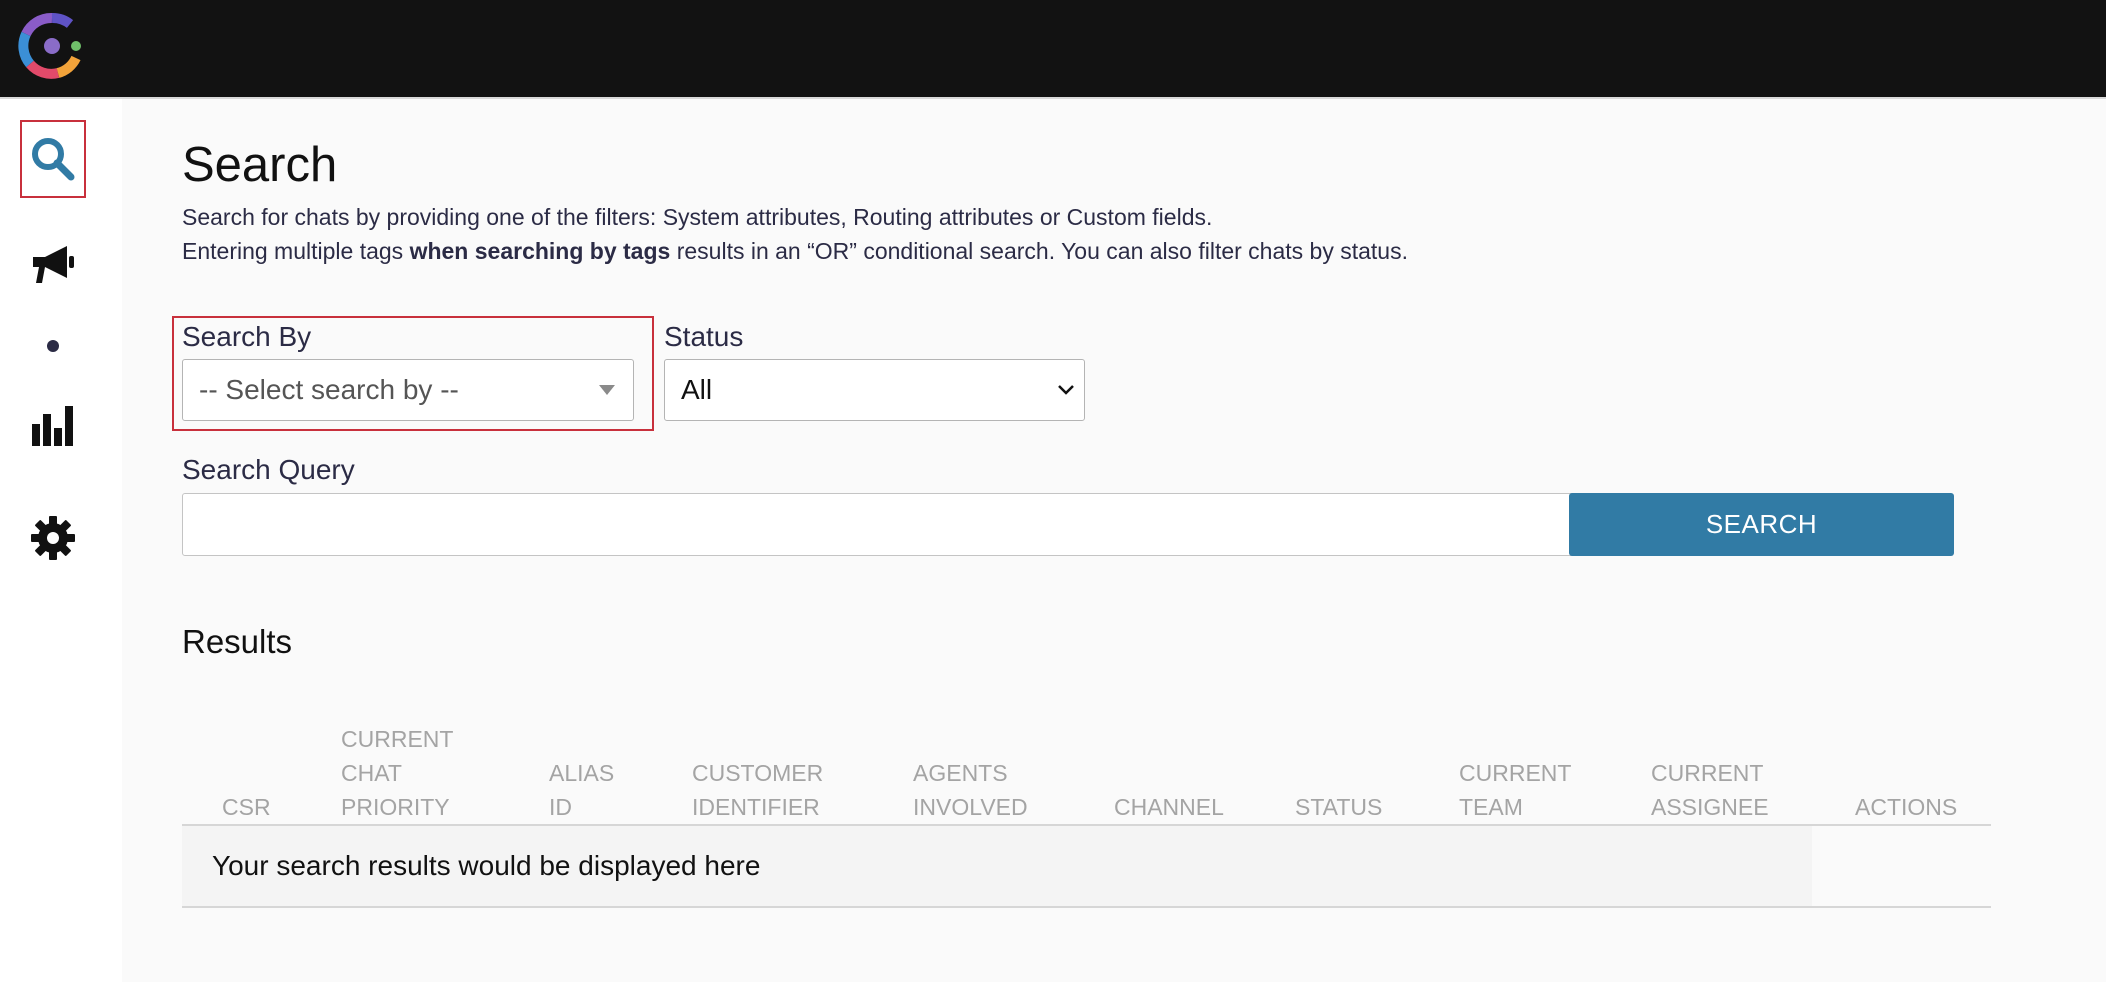  I want to click on column-header: CHANNEL, so click(1179, 807).